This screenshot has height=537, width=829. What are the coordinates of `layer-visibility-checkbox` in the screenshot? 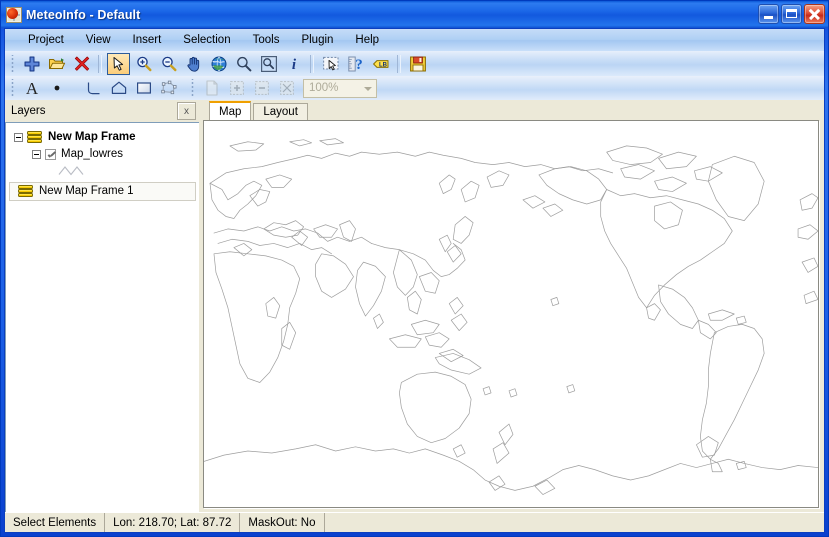 It's located at (50, 154).